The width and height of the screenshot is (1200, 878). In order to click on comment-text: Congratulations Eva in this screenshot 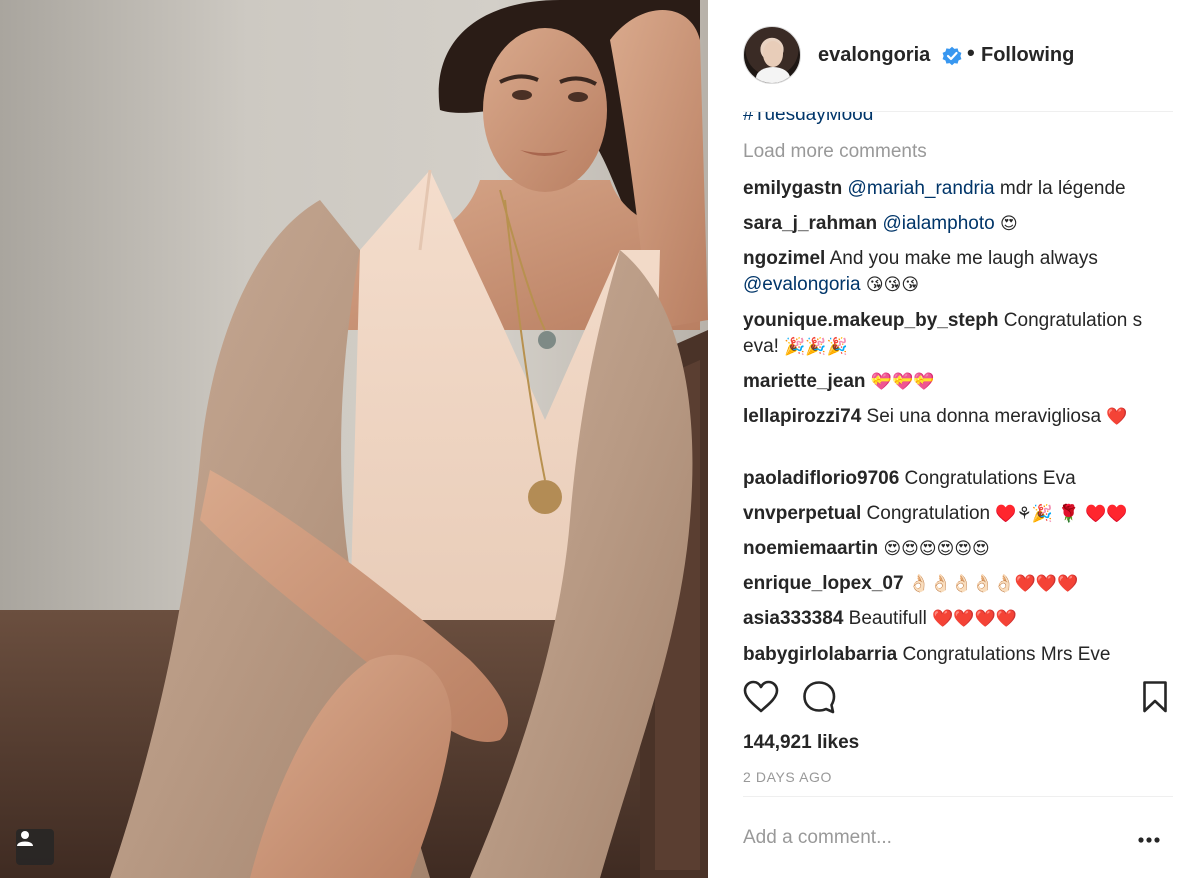, I will do `click(987, 478)`.